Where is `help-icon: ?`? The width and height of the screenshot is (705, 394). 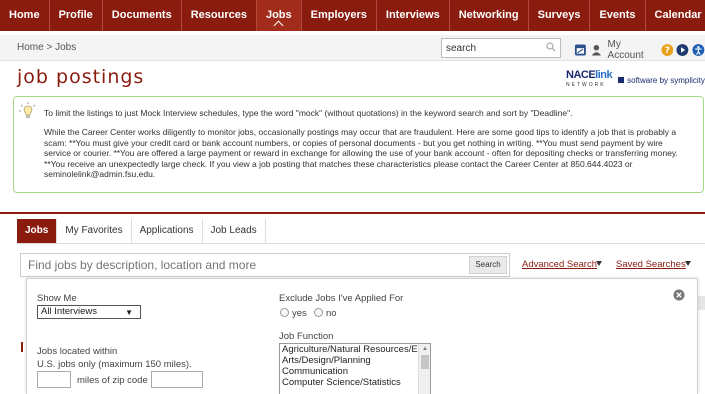 help-icon: ? is located at coordinates (667, 50).